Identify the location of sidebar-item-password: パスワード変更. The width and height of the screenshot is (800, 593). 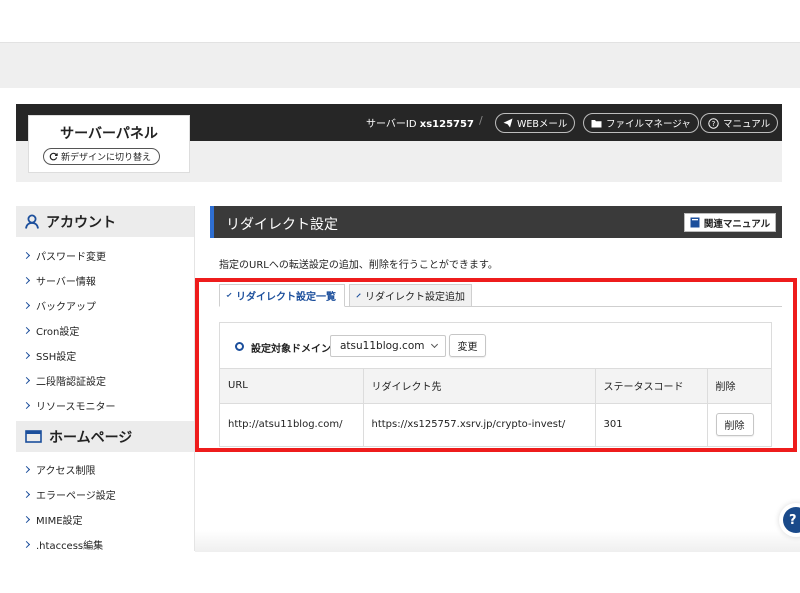
(64, 255).